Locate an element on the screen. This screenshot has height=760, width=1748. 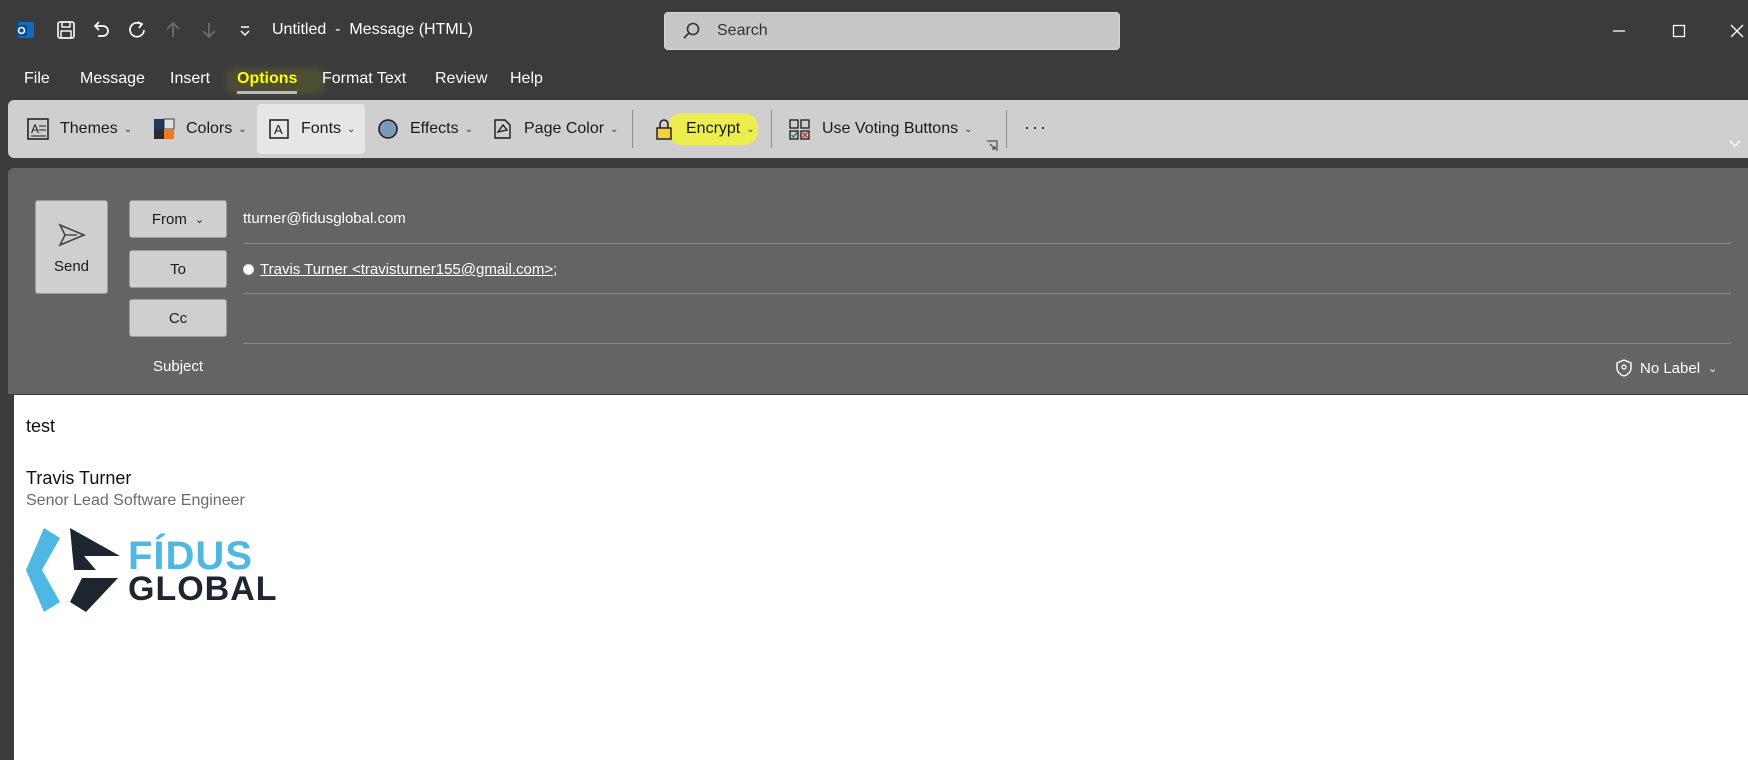
signature-title: Senor Lead Software Engineer is located at coordinates (135, 500).